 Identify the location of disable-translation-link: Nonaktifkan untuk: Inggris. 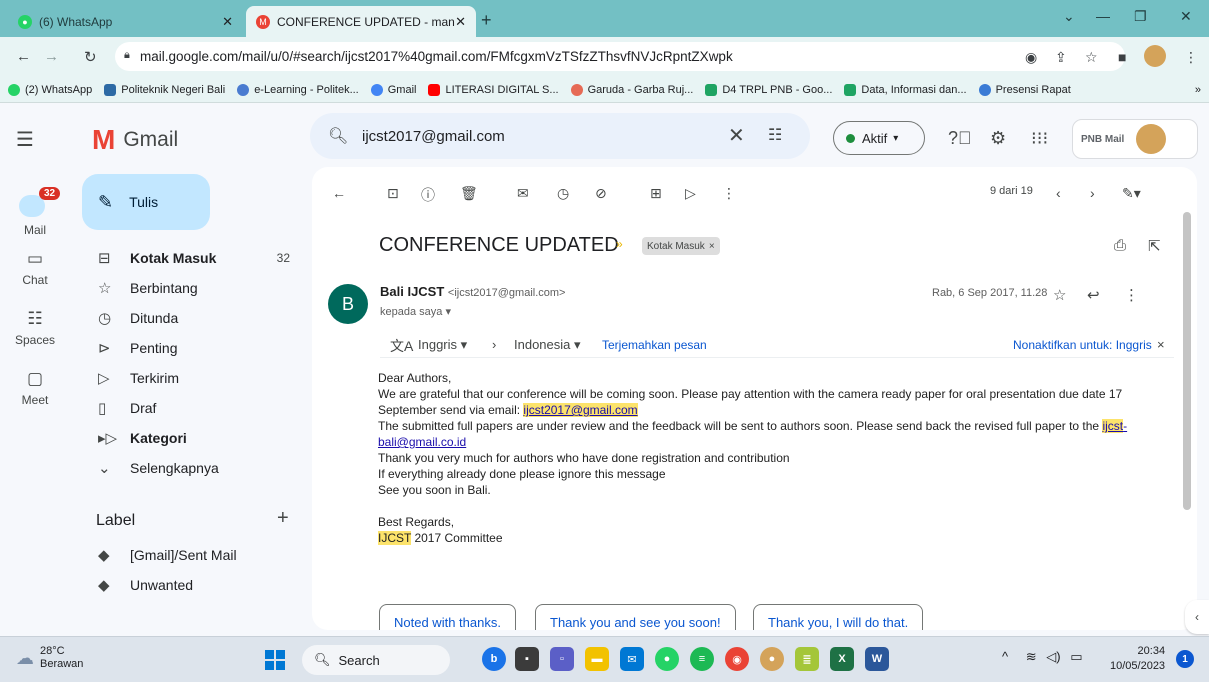
(1082, 345).